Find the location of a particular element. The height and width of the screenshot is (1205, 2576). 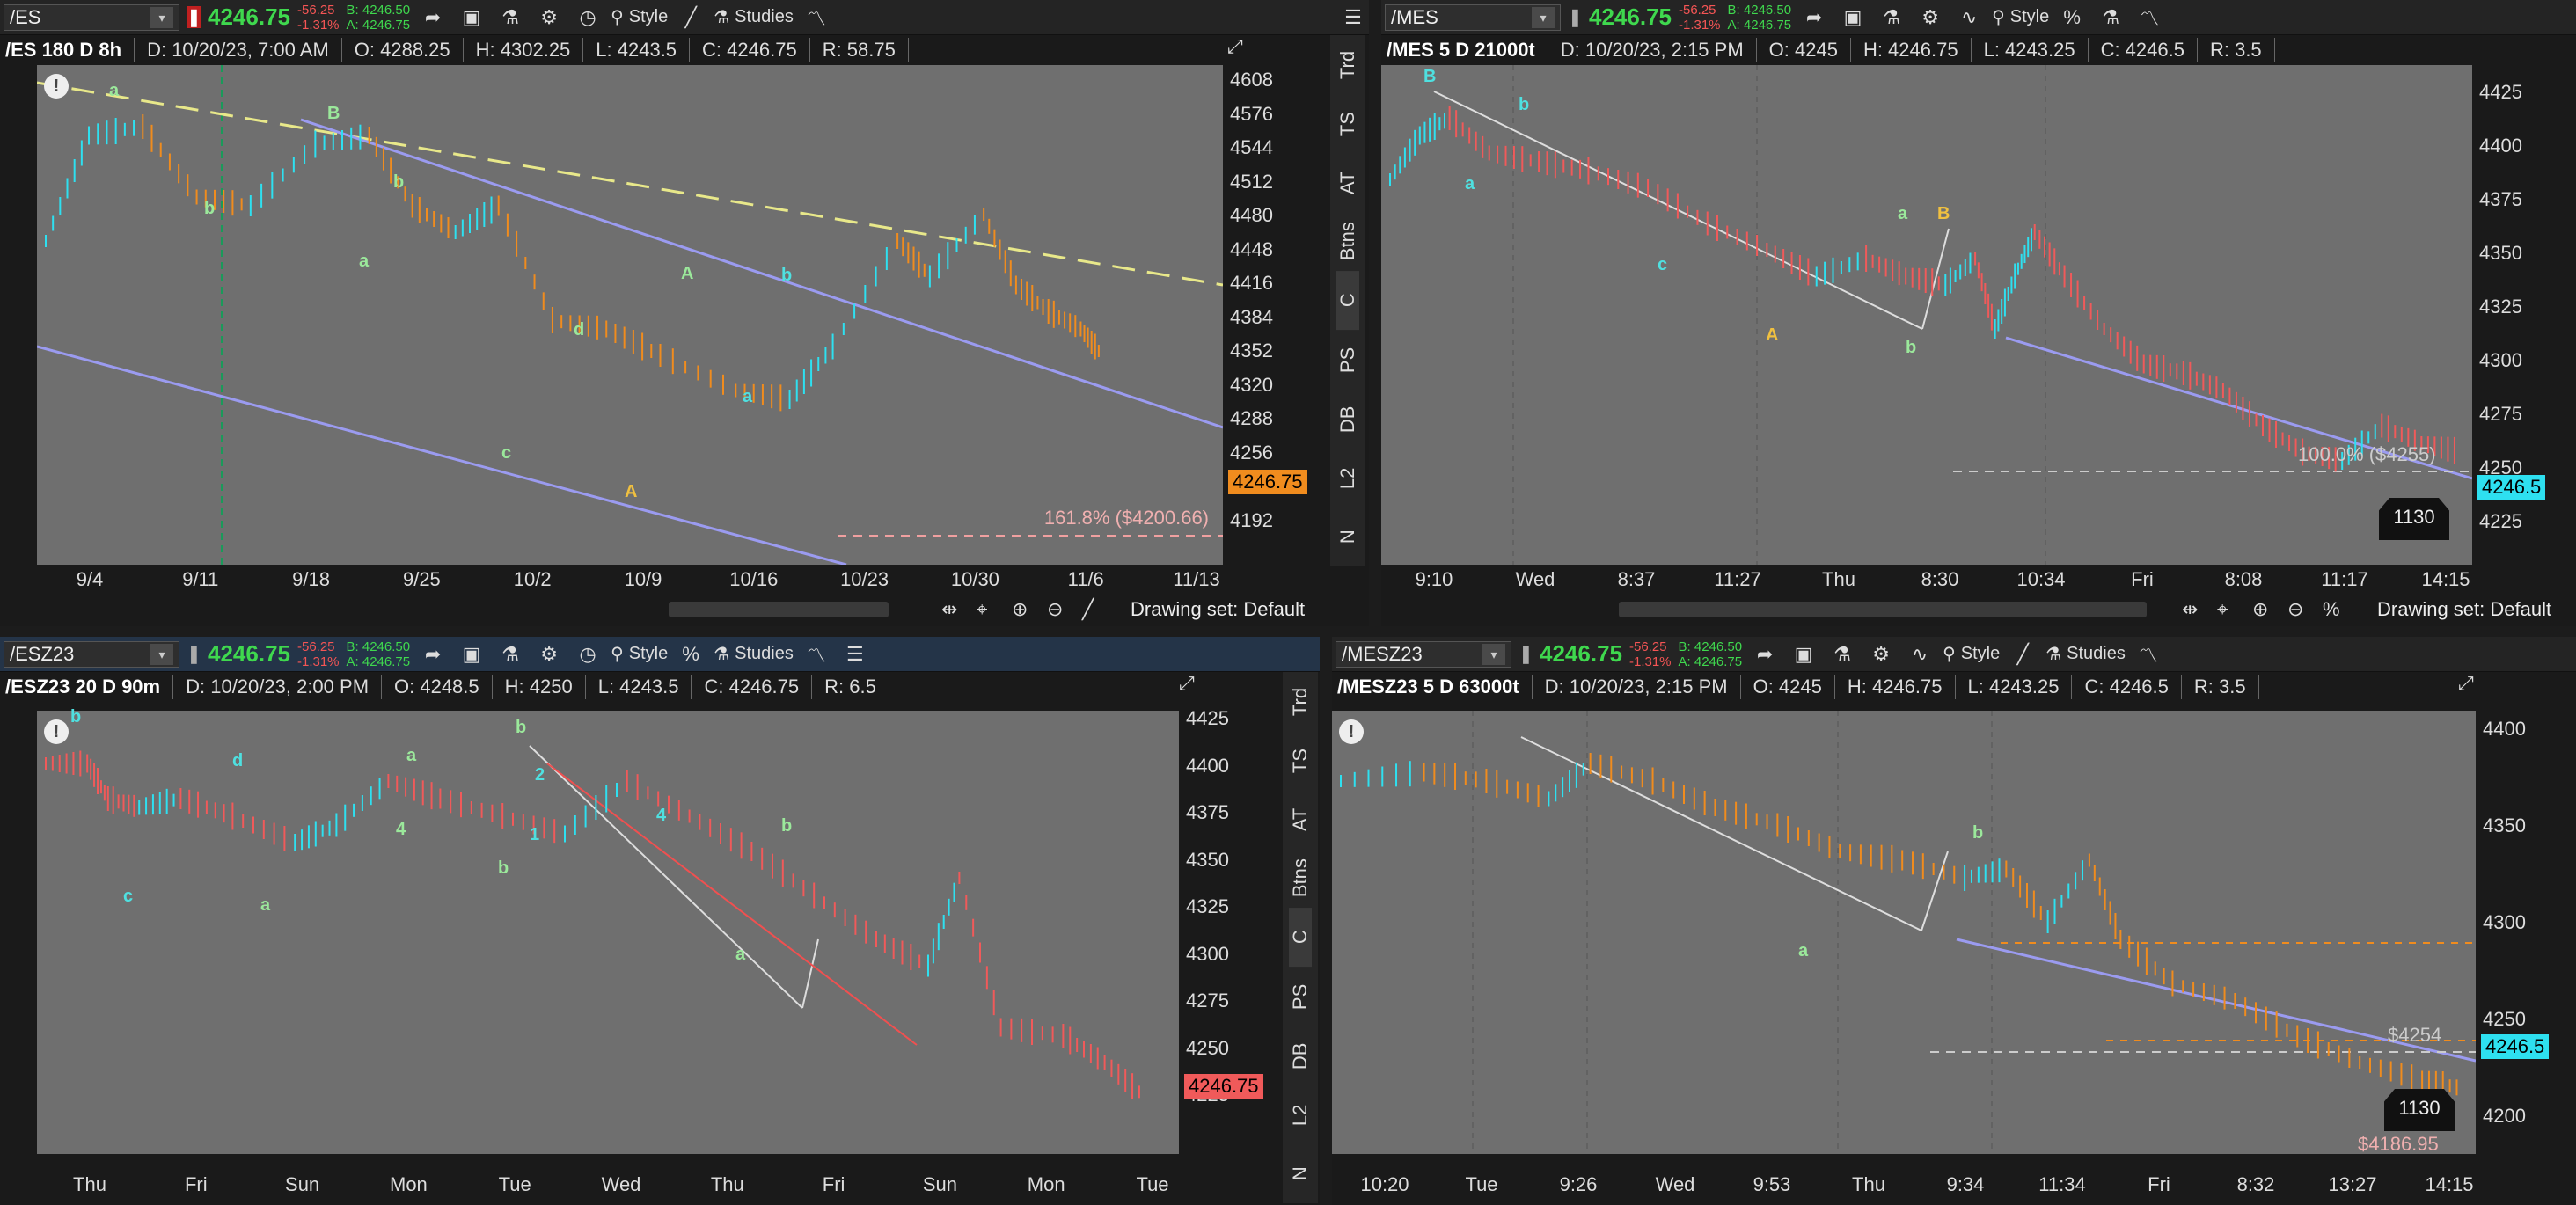

symbol-selector: /MESZ23 ▾ is located at coordinates (1423, 654).